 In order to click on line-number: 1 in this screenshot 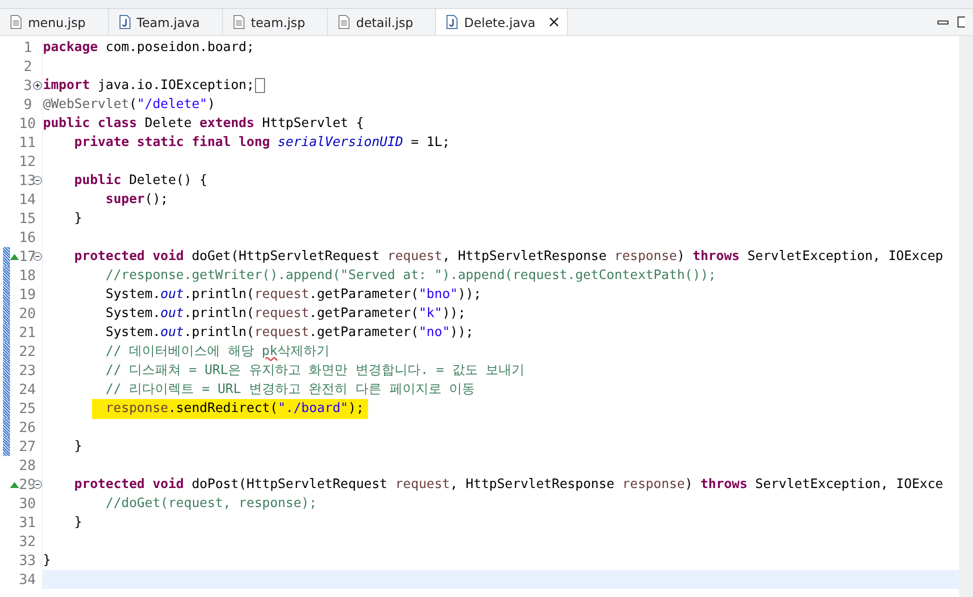, I will do `click(27, 48)`.